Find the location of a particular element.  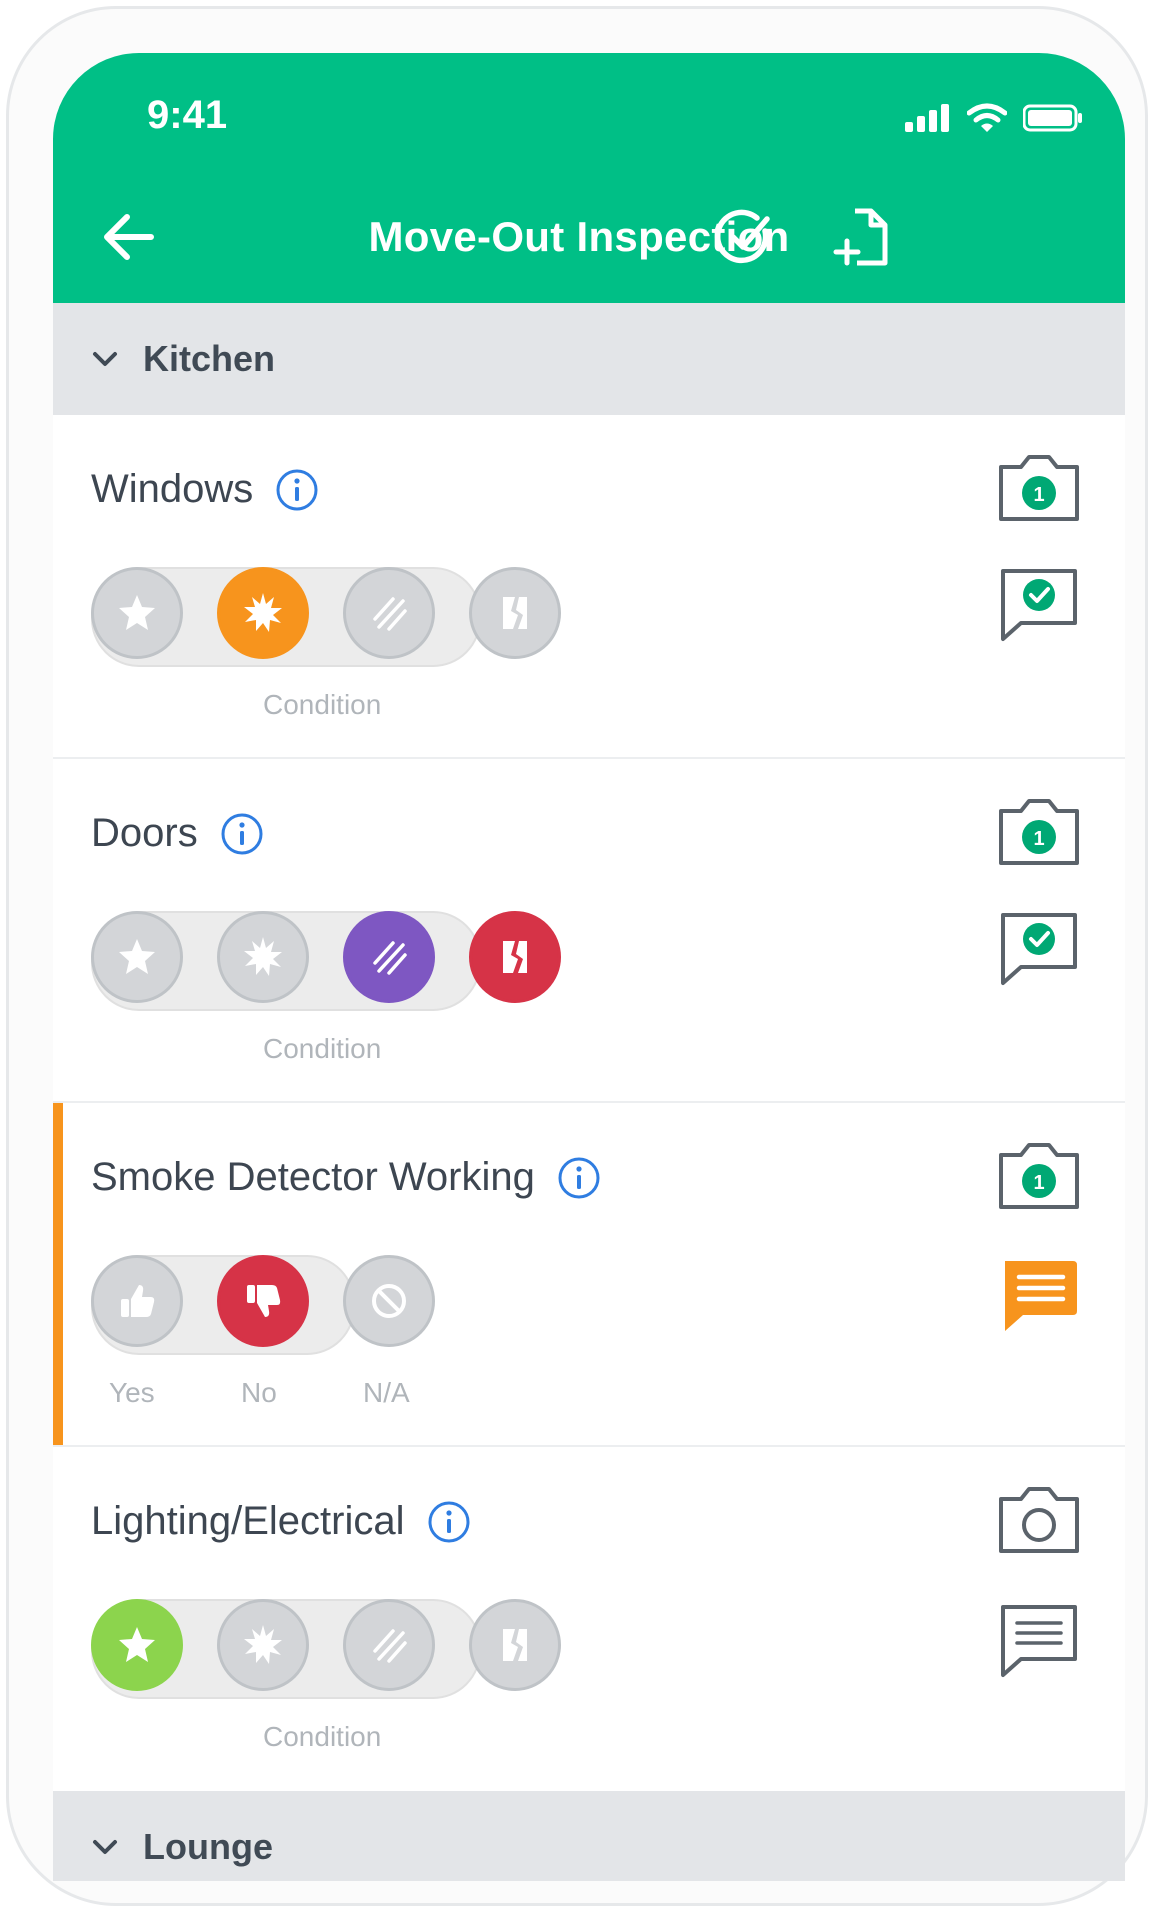

not-applicable-icon is located at coordinates (389, 1301).